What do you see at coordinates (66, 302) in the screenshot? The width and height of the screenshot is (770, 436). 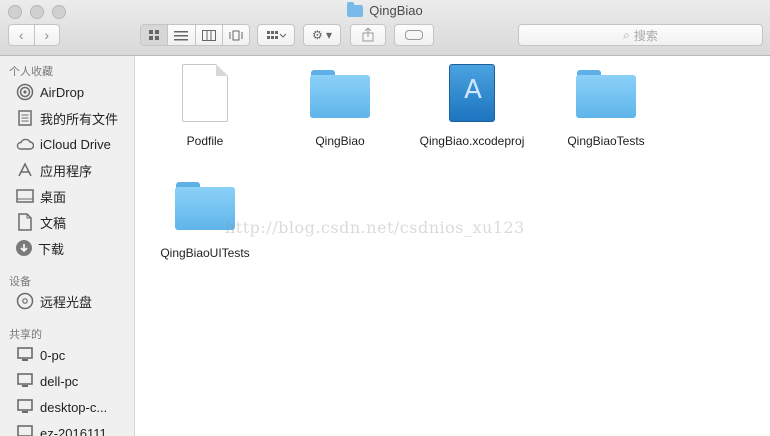 I see `sidebar-item-label: 远程光盘` at bounding box center [66, 302].